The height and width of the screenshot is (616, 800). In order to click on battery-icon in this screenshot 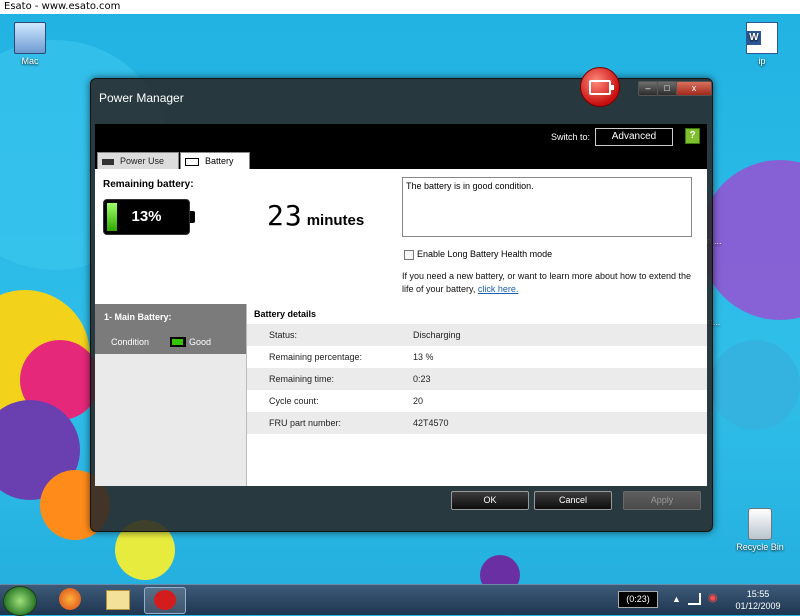, I will do `click(192, 161)`.